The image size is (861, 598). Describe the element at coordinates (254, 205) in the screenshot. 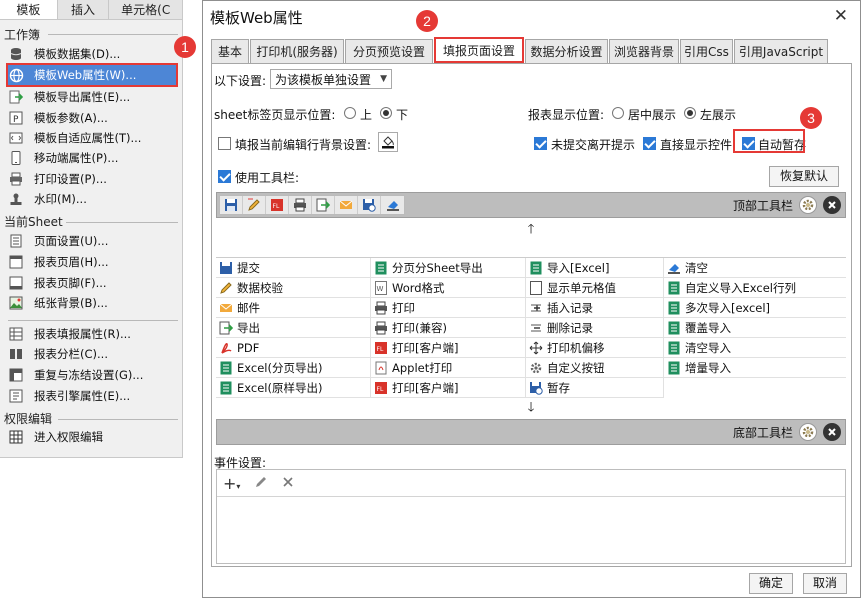

I see `edit-icon` at that location.